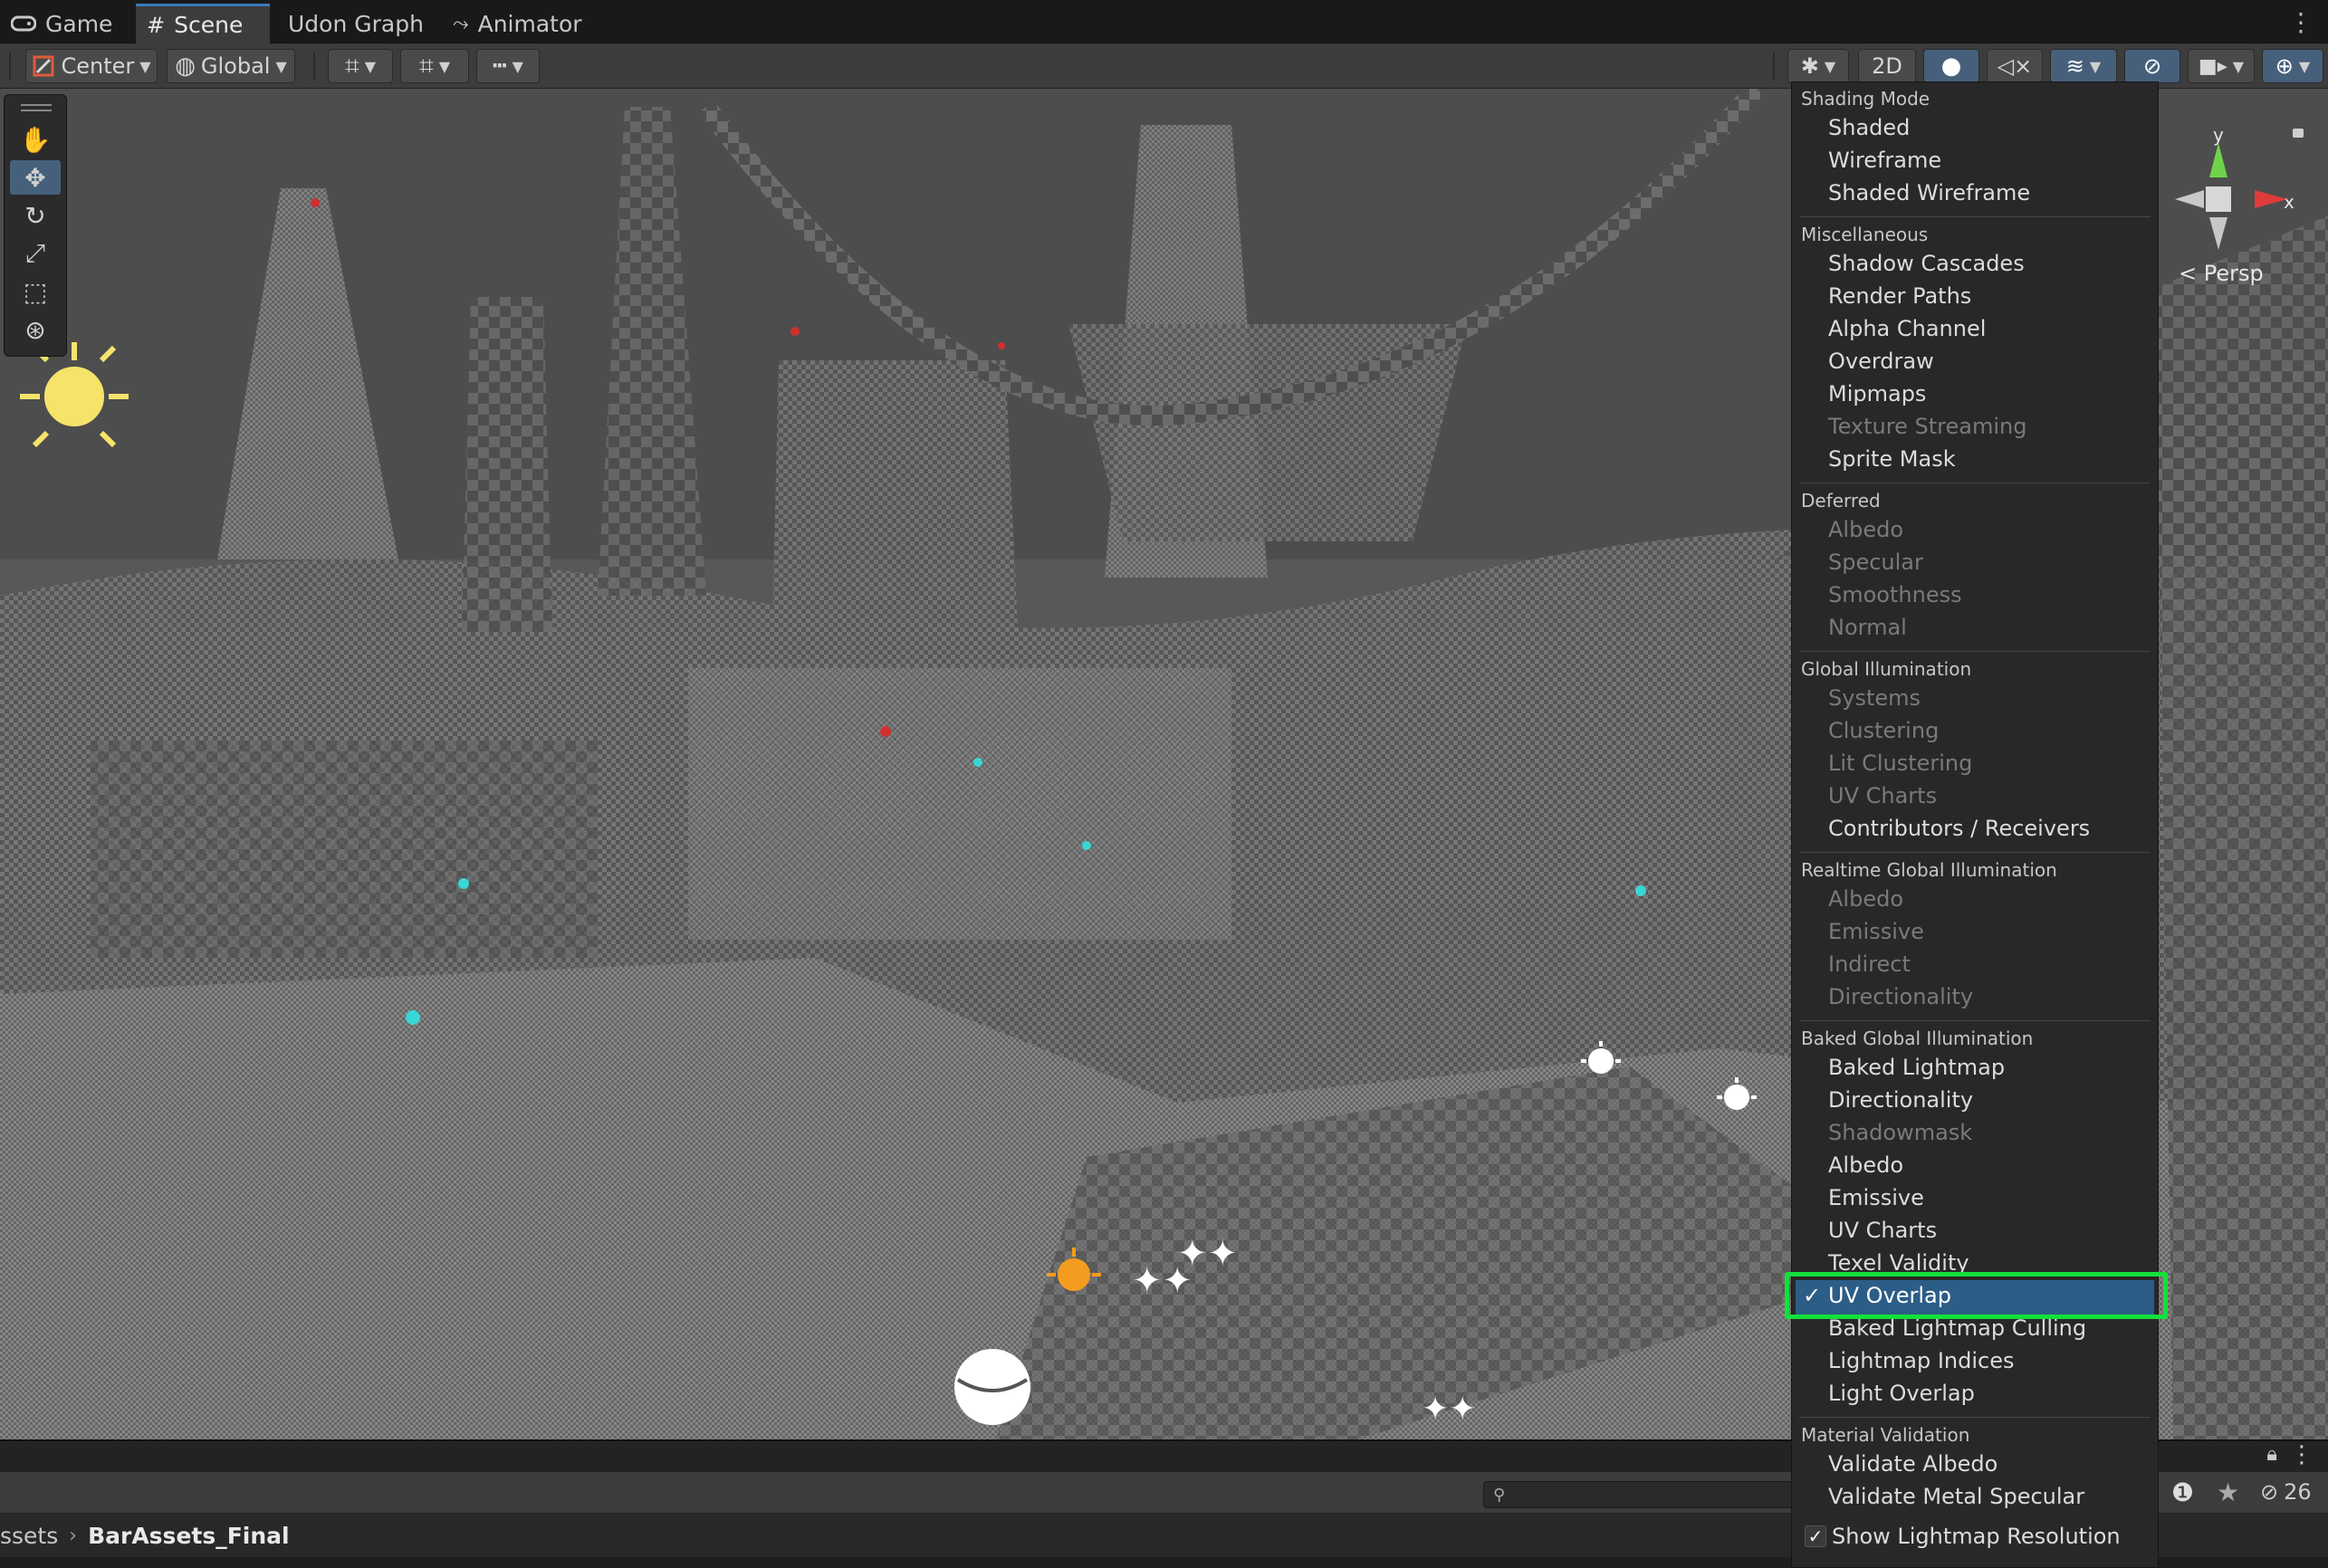 This screenshot has width=2328, height=1568. What do you see at coordinates (1877, 393) in the screenshot?
I see `menu-item-mipmaps: Mipmaps` at bounding box center [1877, 393].